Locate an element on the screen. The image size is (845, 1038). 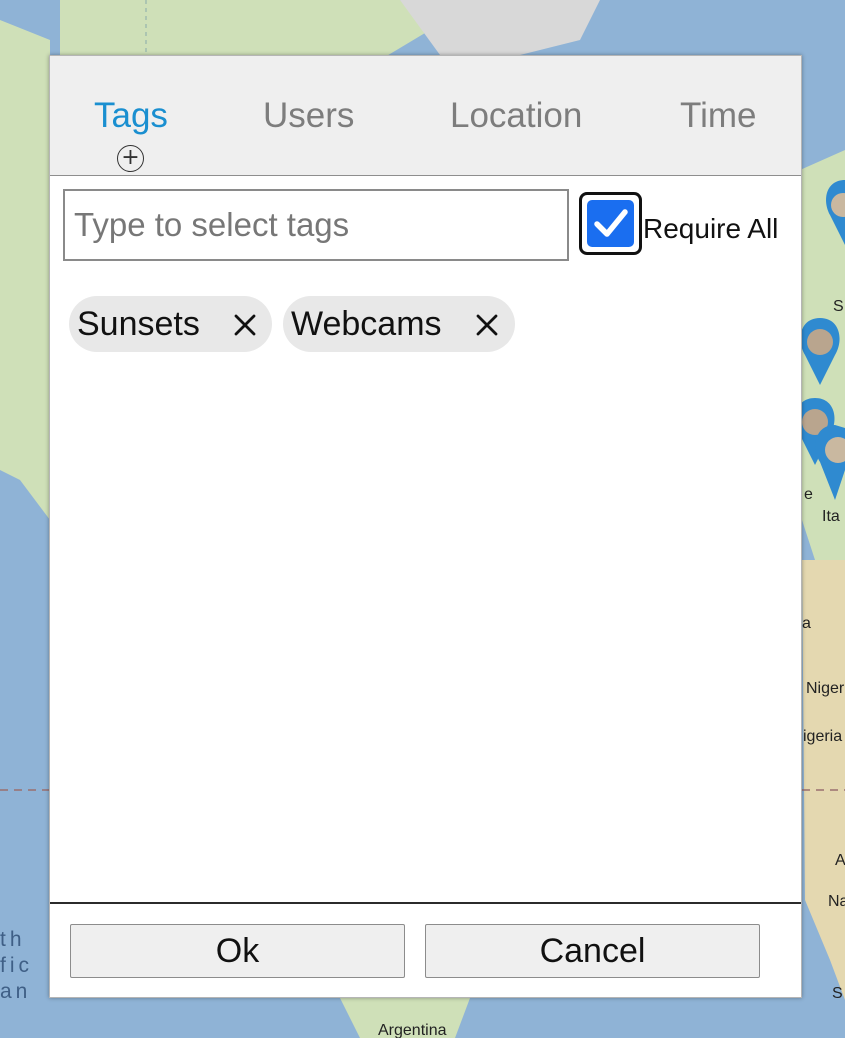
checkmark-icon is located at coordinates (611, 223).